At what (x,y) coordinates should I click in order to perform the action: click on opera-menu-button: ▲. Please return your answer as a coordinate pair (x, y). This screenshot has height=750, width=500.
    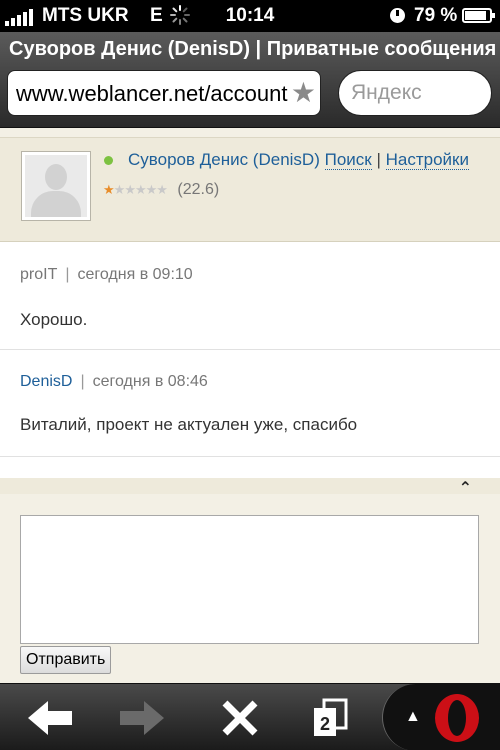
    Looking at the image, I should click on (441, 717).